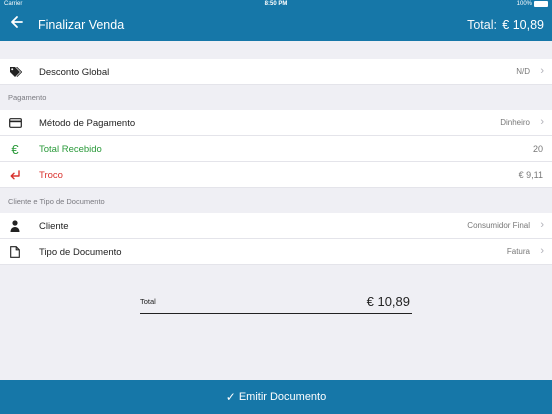  Describe the element at coordinates (15, 72) in the screenshot. I see `tags-icon` at that location.